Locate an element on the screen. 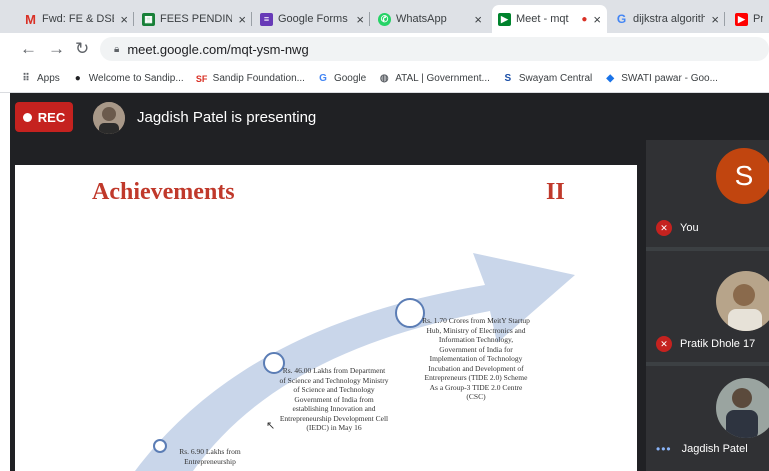  participant-tile-jagdish: ••• Jagdish Patel is located at coordinates (707, 418).